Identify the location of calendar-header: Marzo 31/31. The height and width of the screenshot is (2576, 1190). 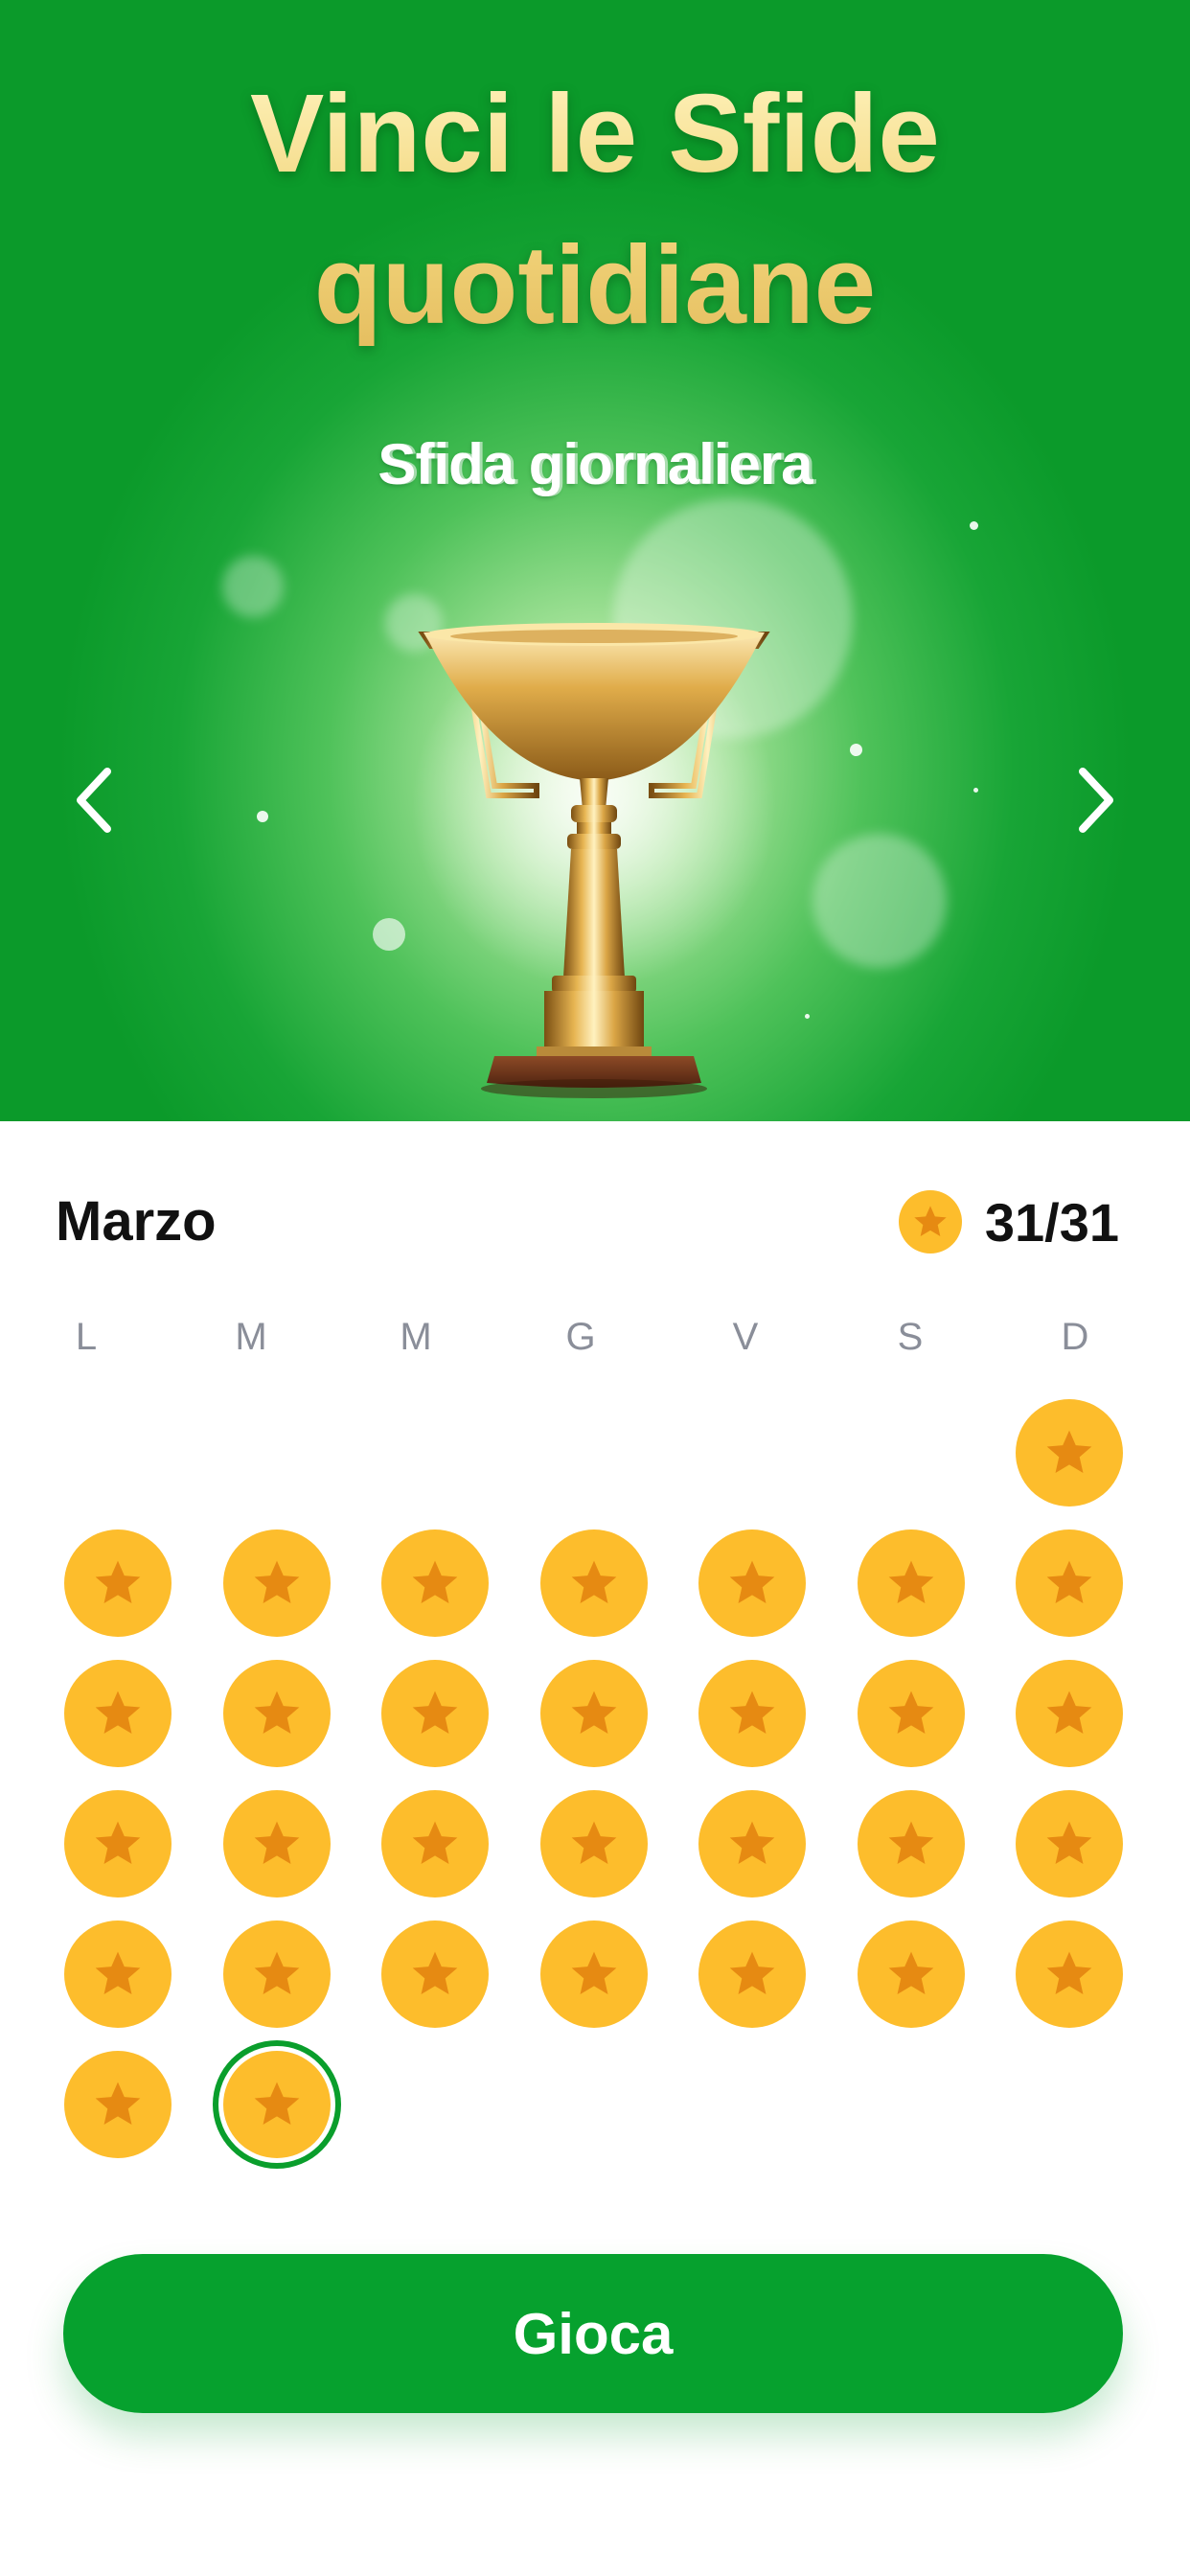
(588, 1222).